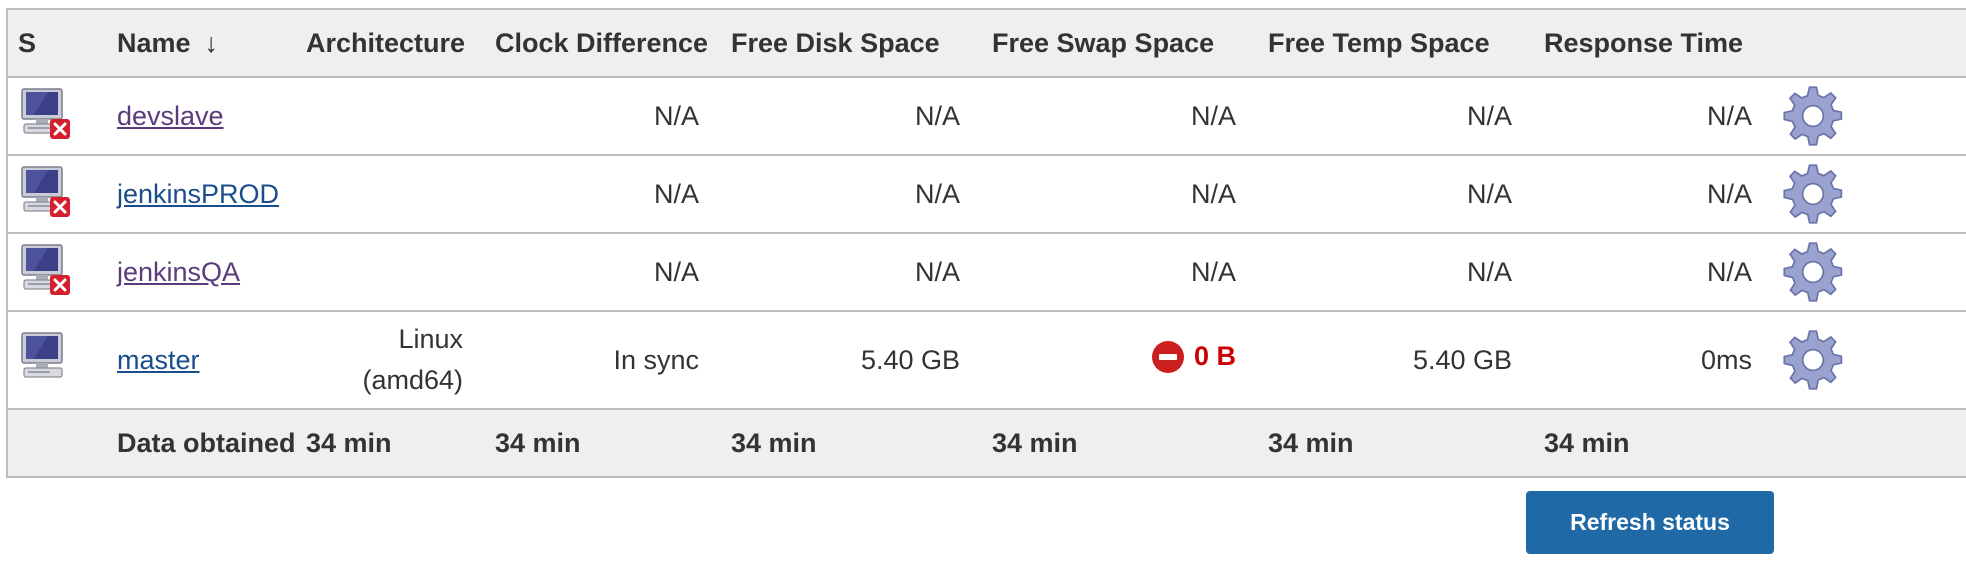  Describe the element at coordinates (198, 194) in the screenshot. I see `node-link-jenkinsprod: jenkinsPROD` at that location.